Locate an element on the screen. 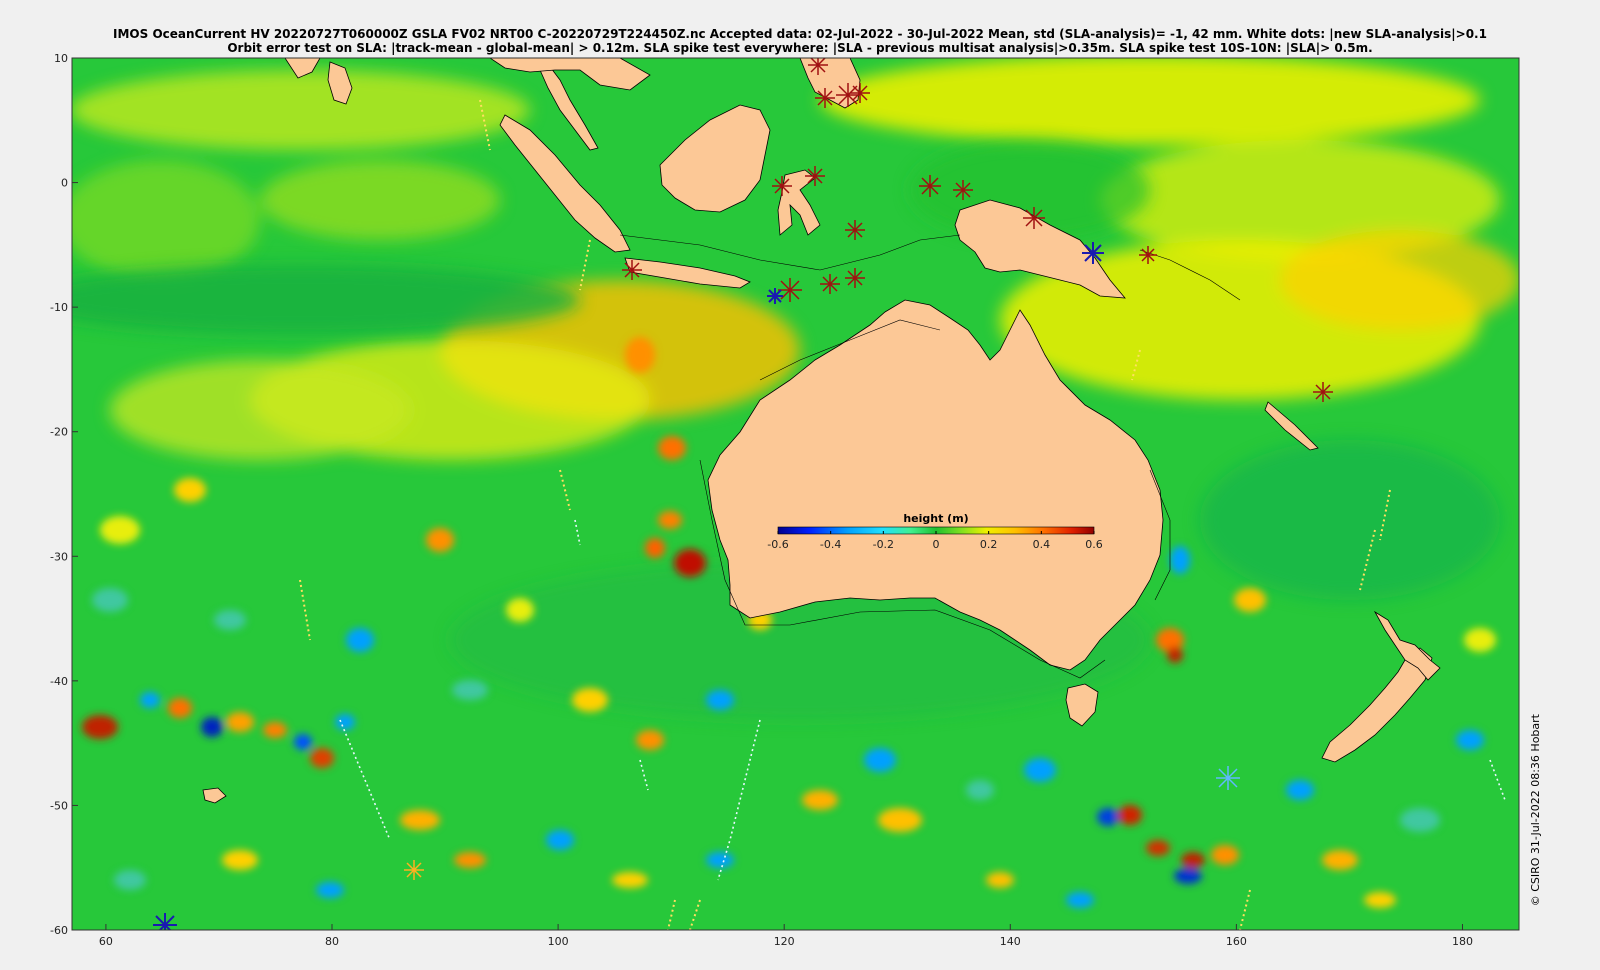 The width and height of the screenshot is (1600, 970). colorbar-tick-label: 0.2 is located at coordinates (989, 544).